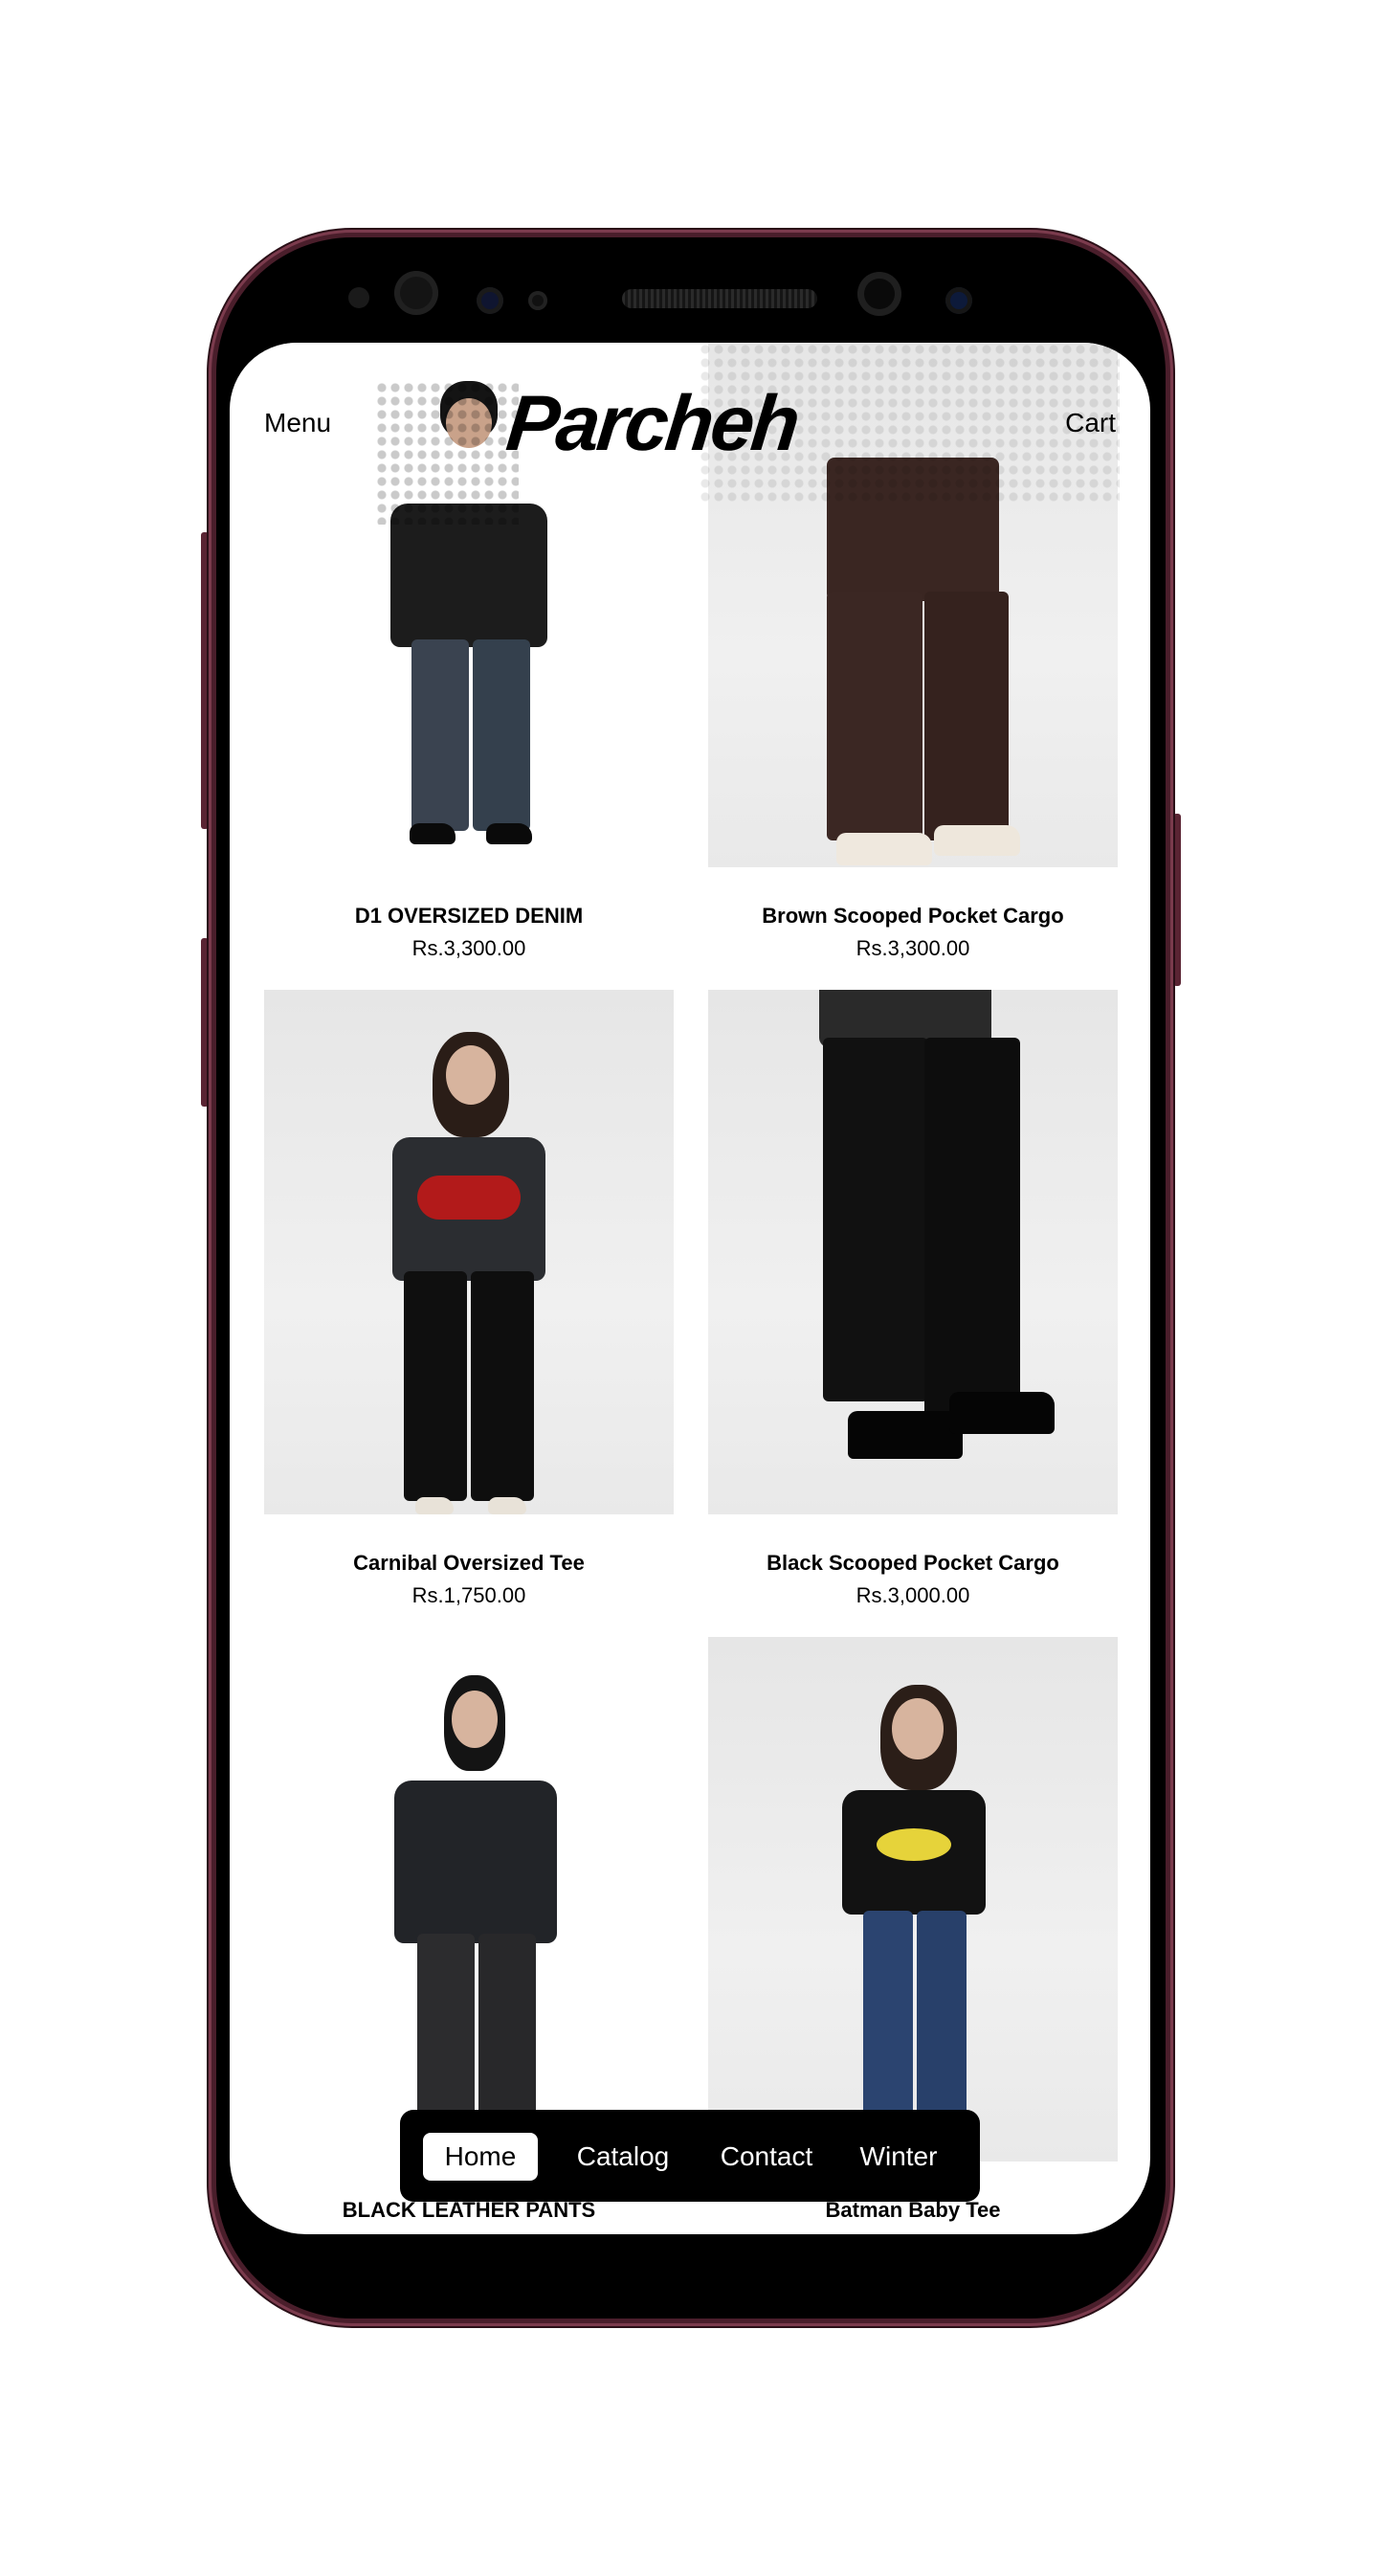 This screenshot has width=1378, height=2576. I want to click on tab-catalog: Catalog, so click(623, 2157).